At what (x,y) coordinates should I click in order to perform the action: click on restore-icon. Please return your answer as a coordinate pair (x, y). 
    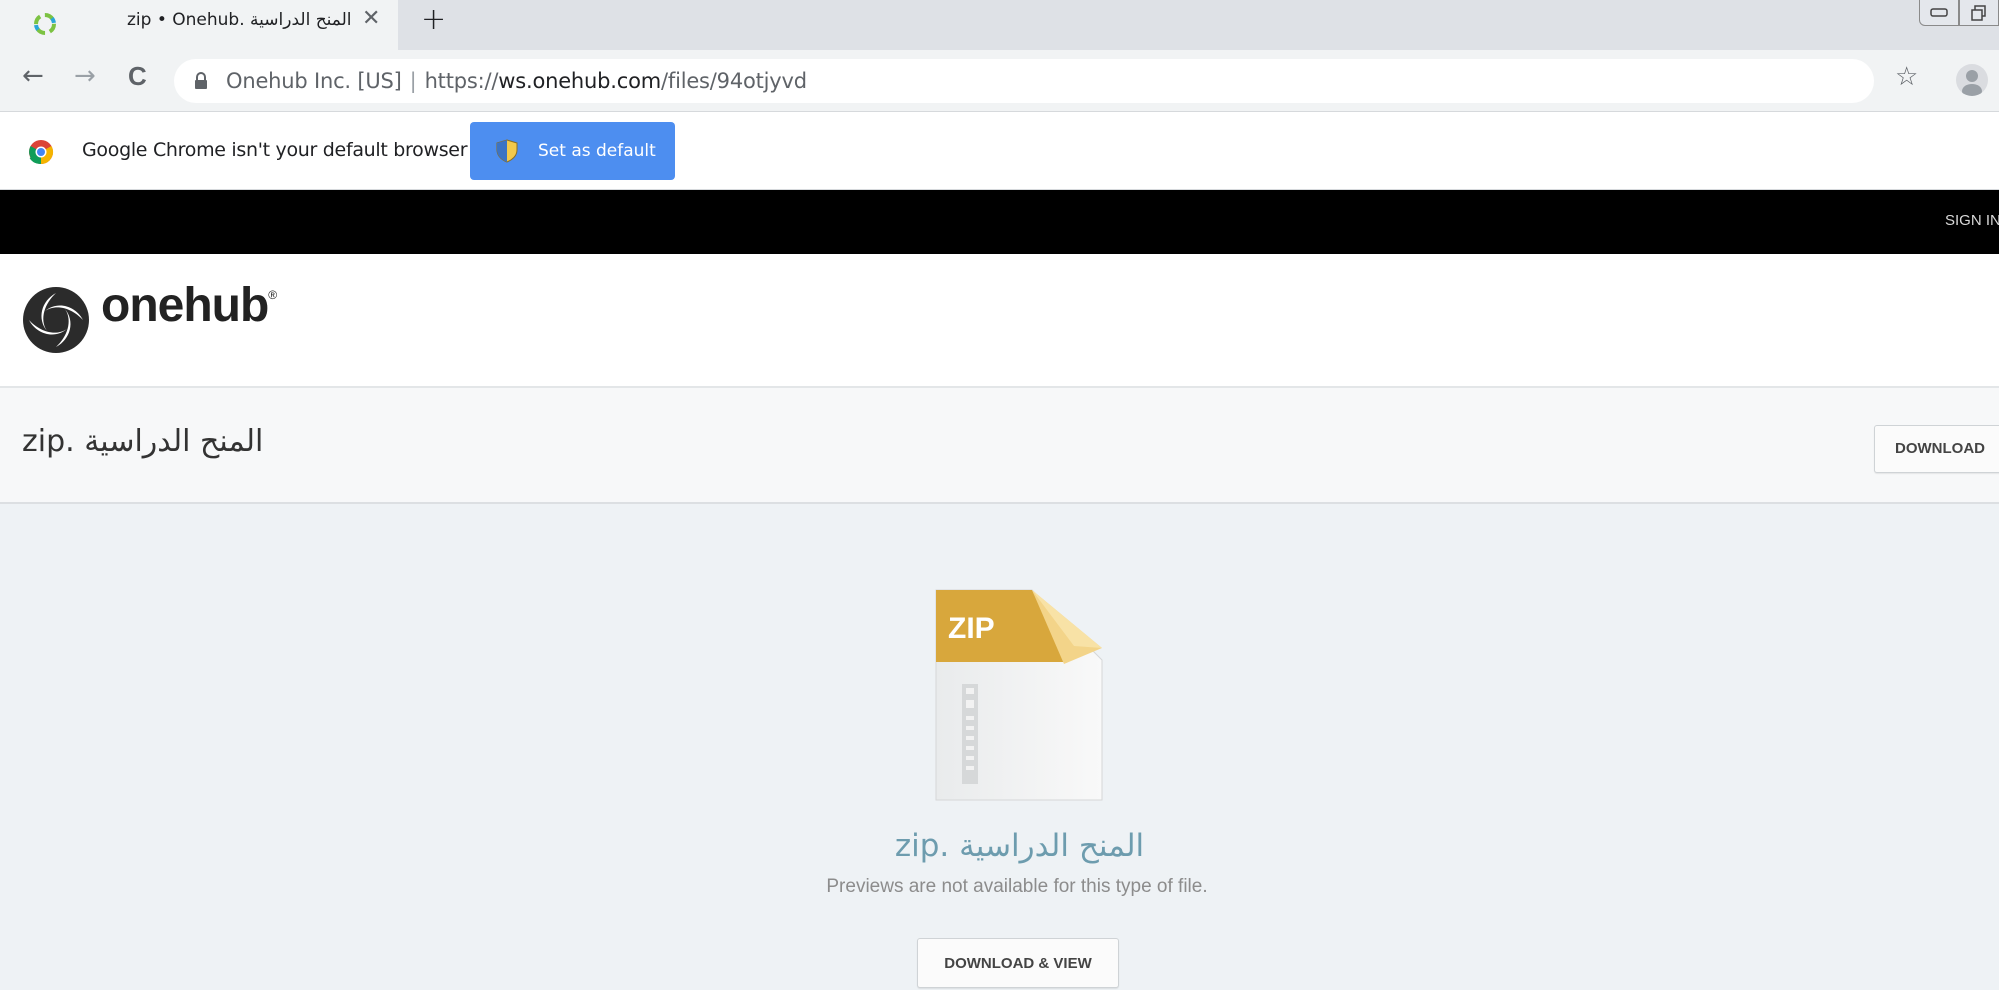
    Looking at the image, I should click on (1979, 13).